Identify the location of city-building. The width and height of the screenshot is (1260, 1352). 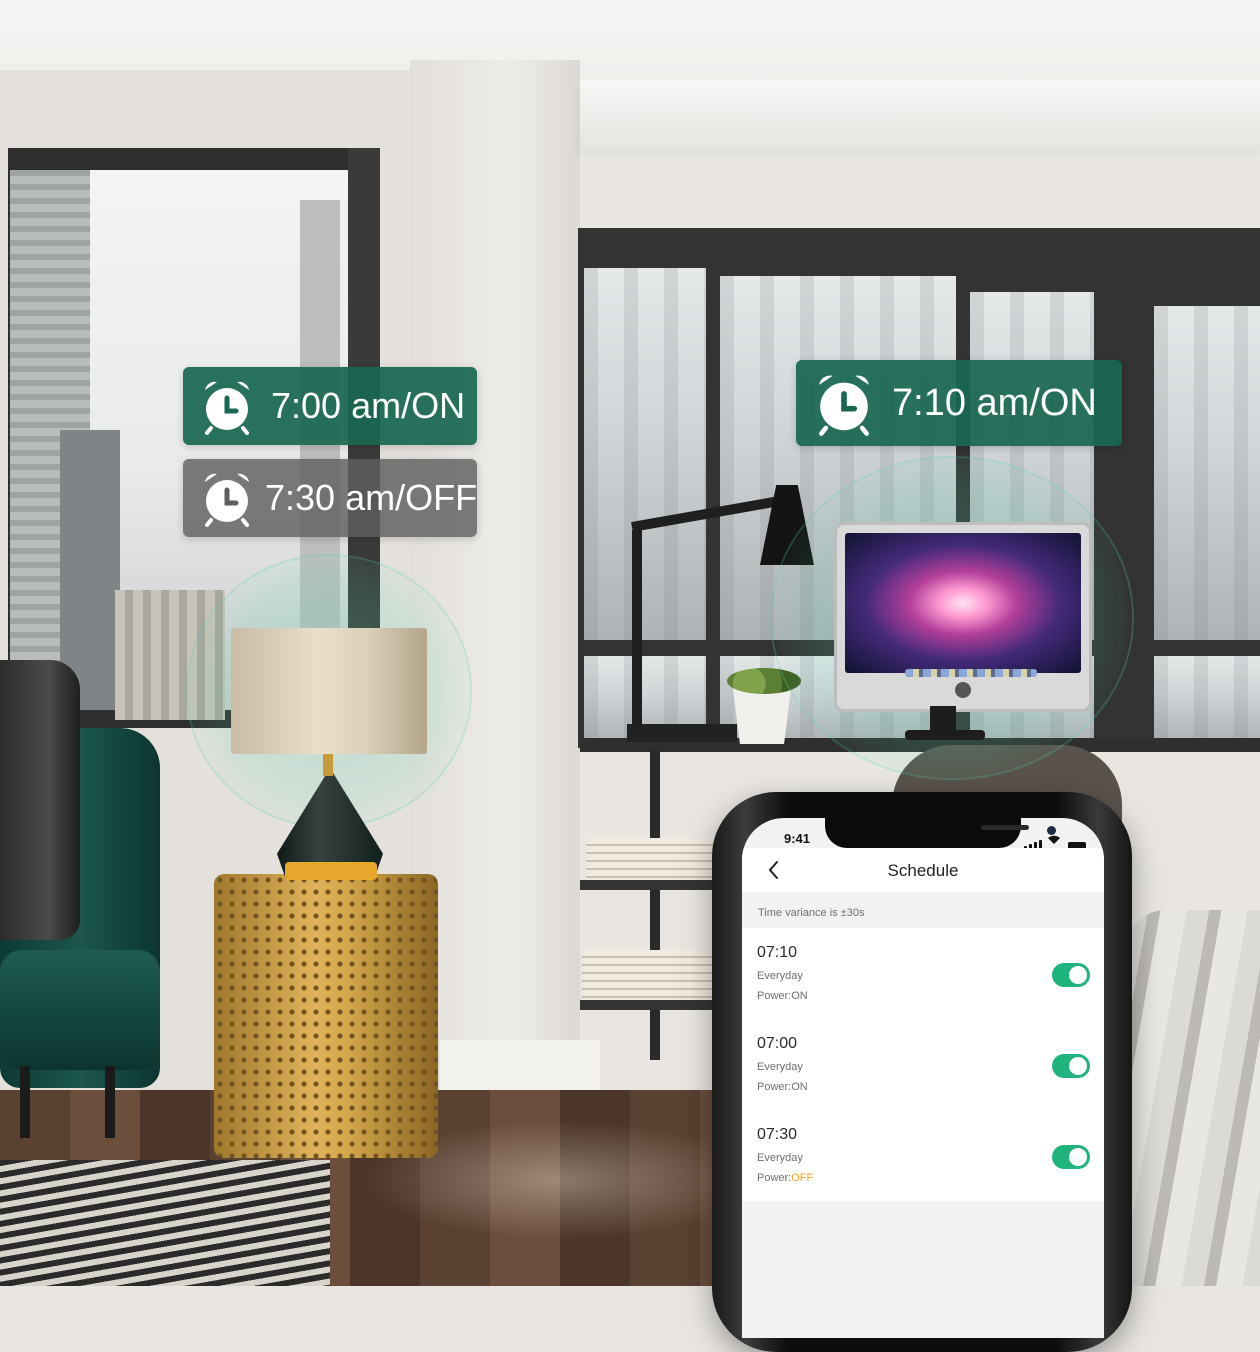
(170, 655).